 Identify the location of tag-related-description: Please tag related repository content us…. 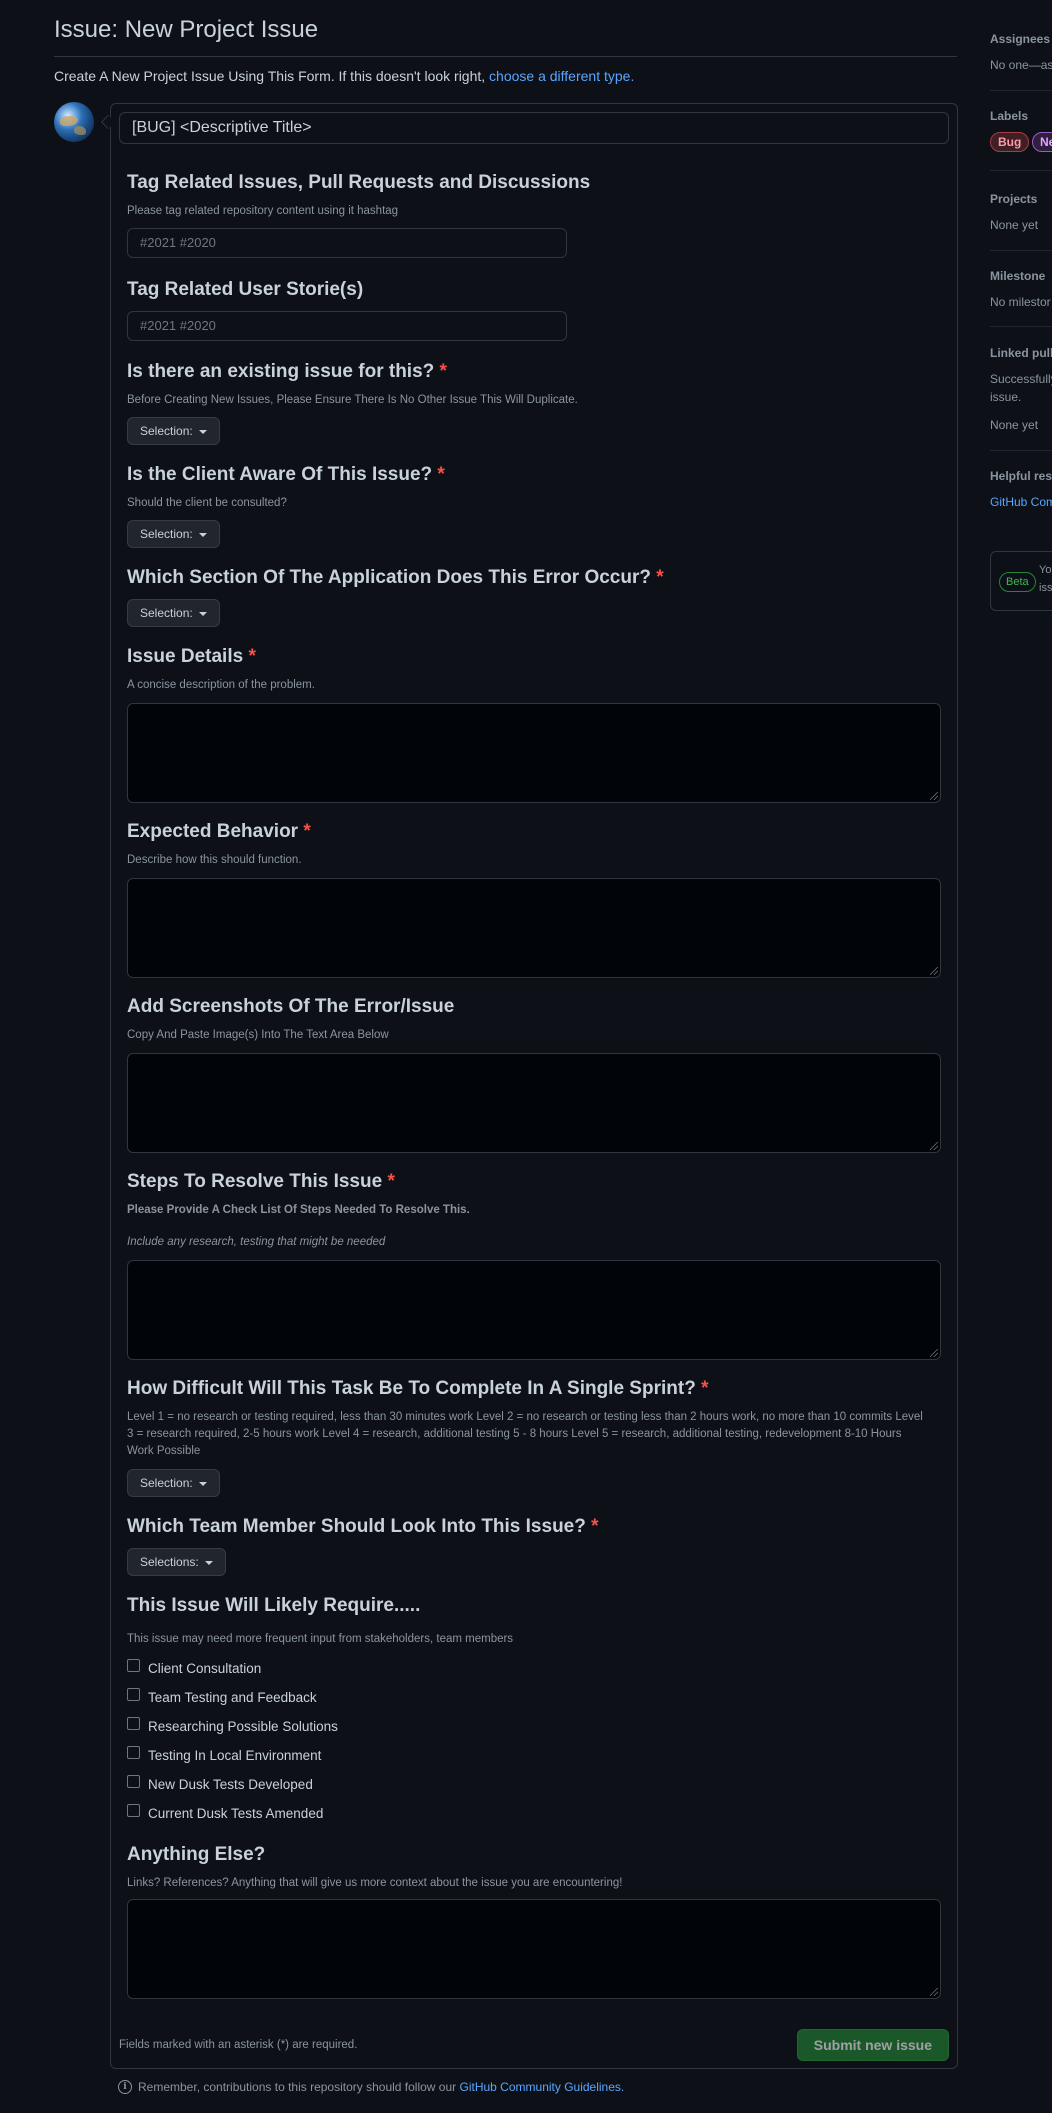
(263, 211).